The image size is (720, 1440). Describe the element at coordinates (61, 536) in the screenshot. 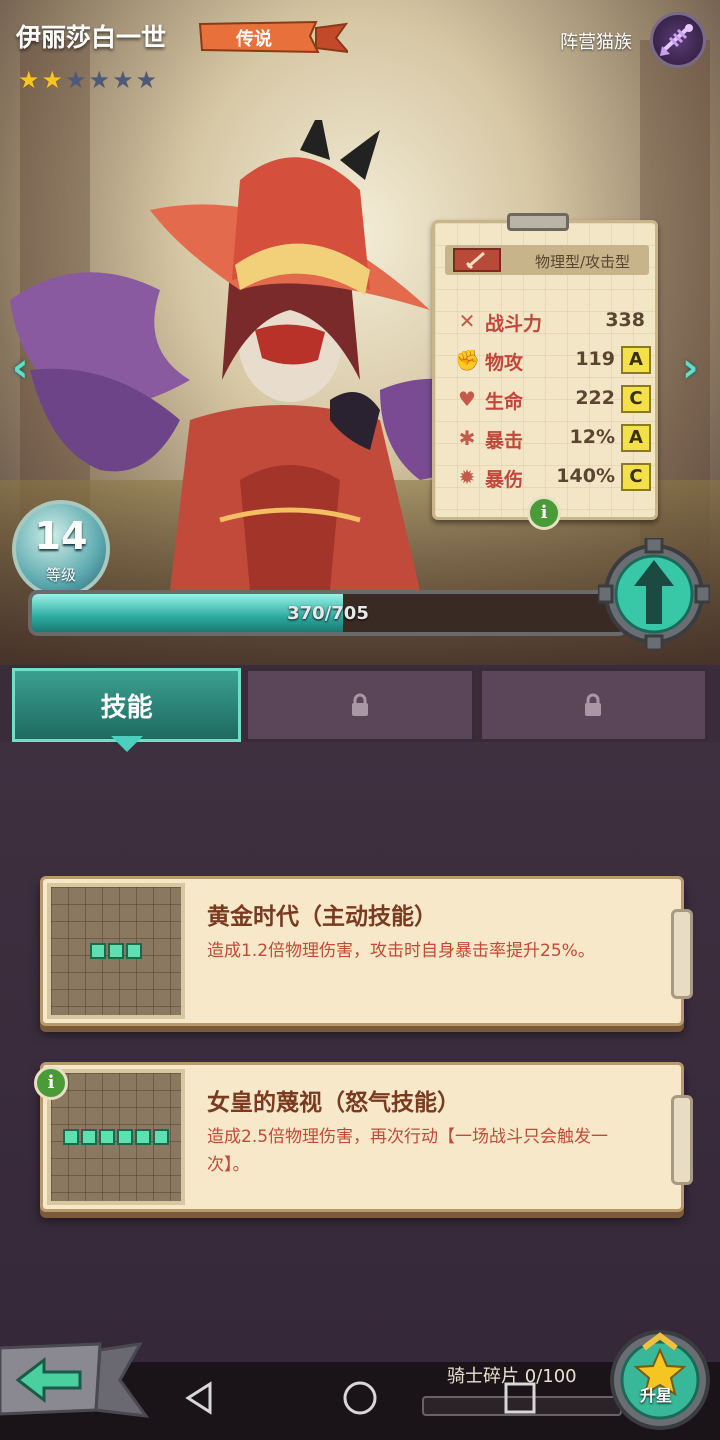

I see `level-value: 14` at that location.